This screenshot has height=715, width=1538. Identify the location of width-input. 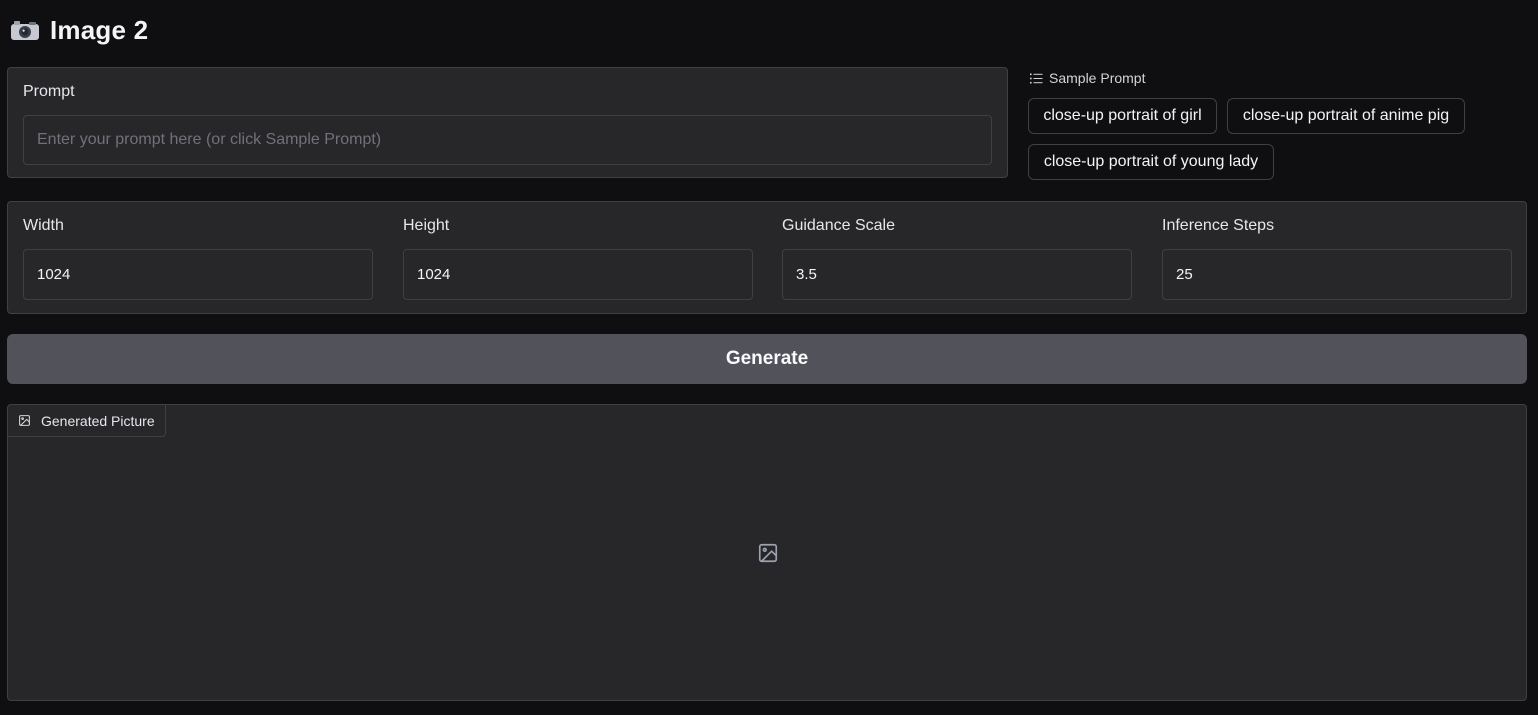
(198, 274).